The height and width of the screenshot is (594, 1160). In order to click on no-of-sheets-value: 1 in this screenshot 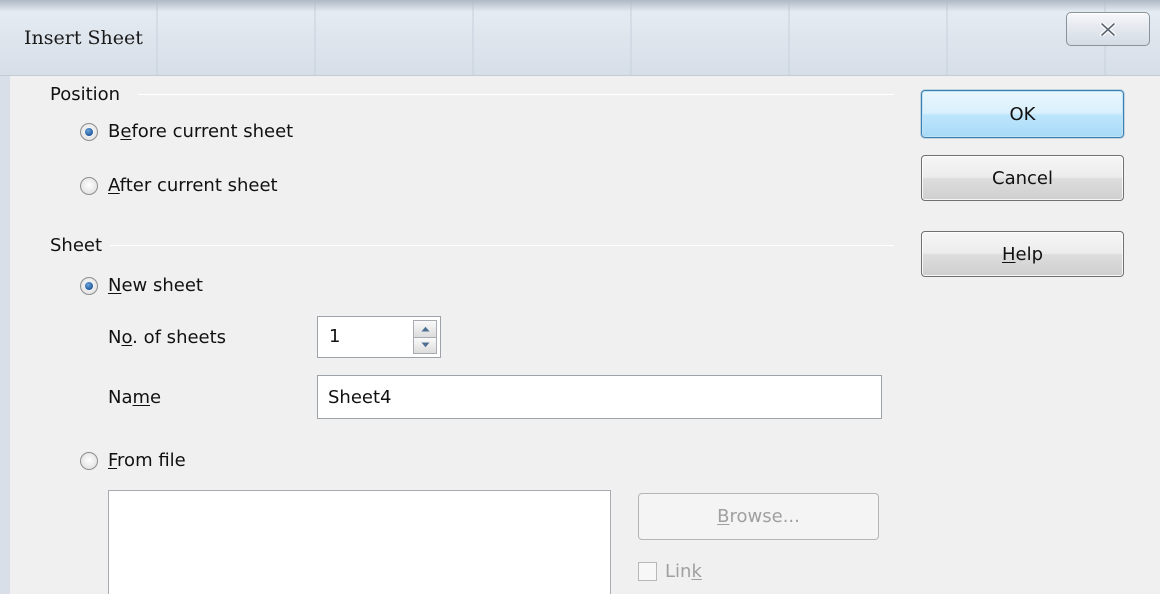, I will do `click(335, 336)`.